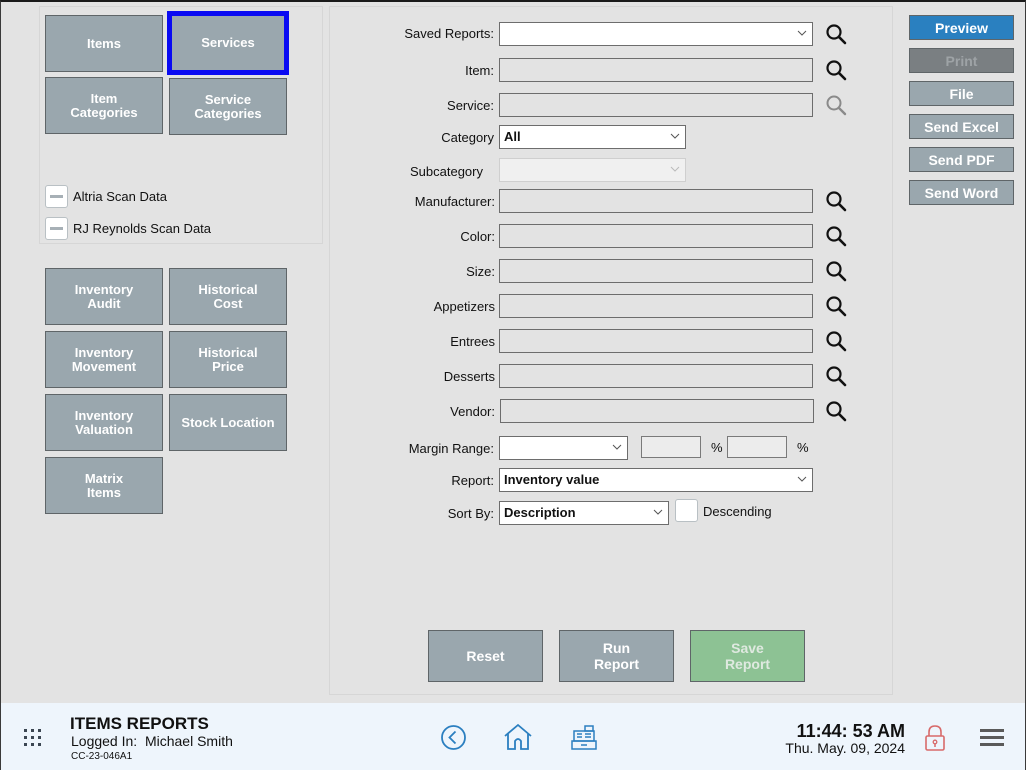 Image resolution: width=1026 pixels, height=770 pixels. I want to click on back-icon, so click(453, 737).